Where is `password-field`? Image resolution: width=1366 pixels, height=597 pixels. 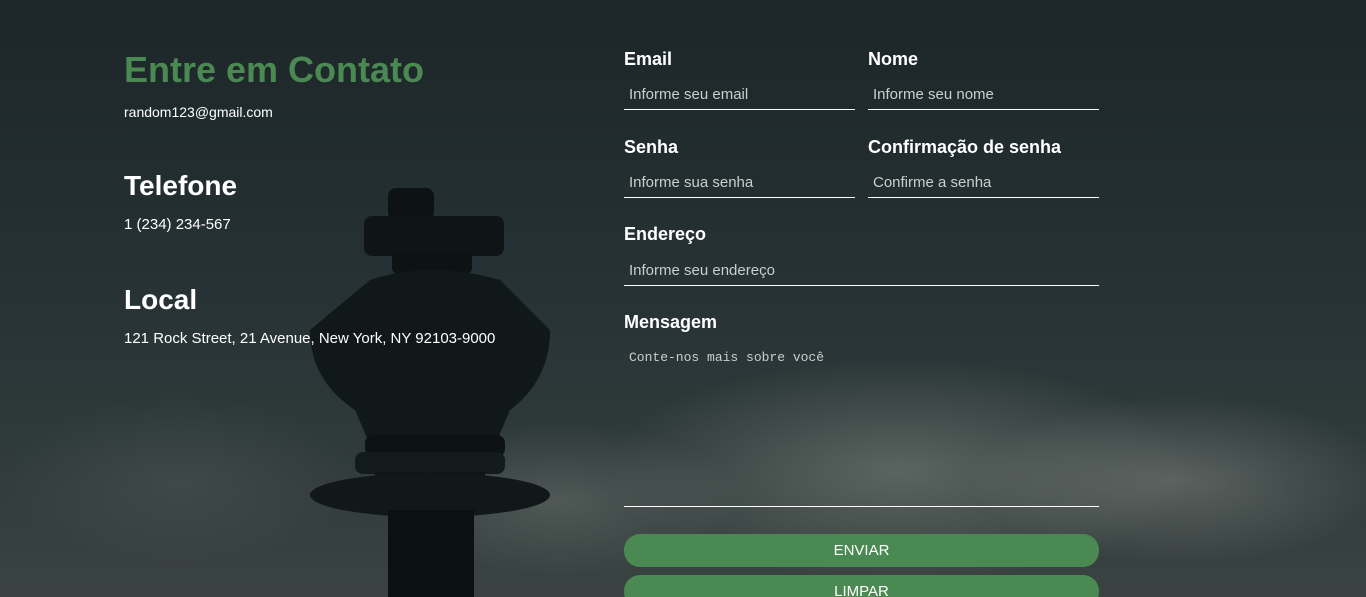 password-field is located at coordinates (739, 183).